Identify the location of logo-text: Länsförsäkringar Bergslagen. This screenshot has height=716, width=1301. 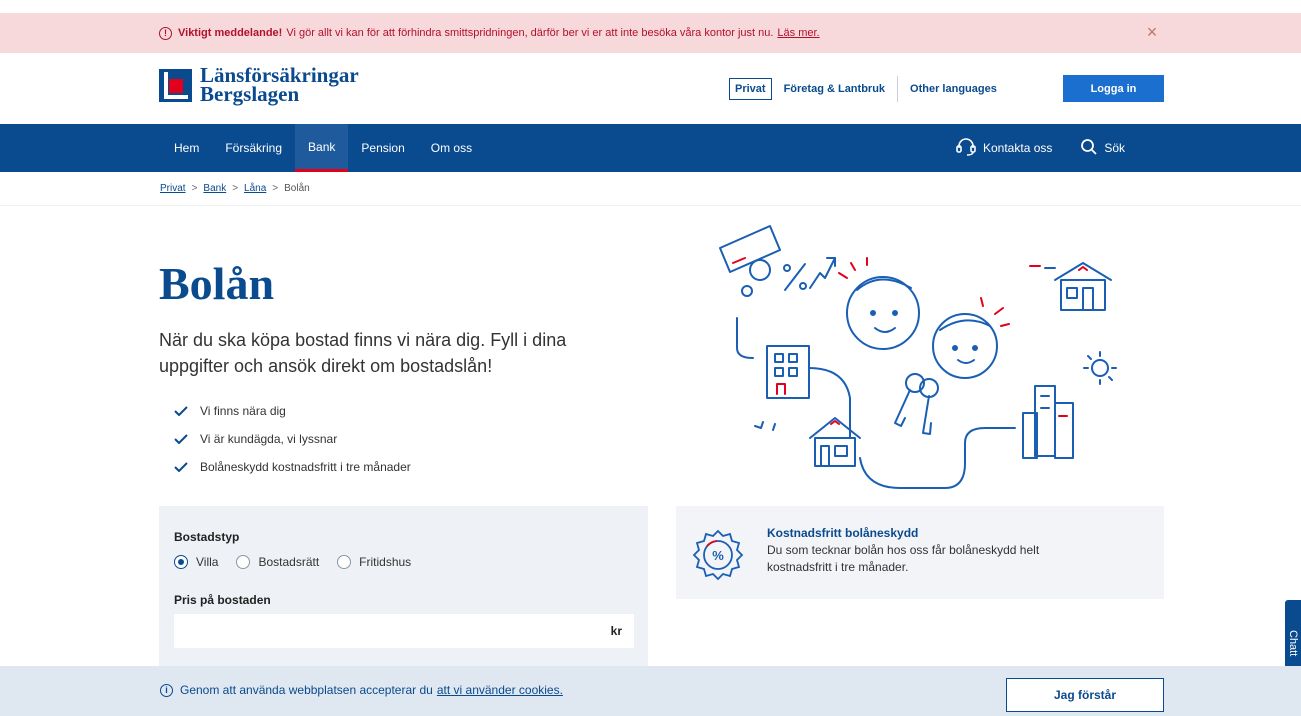
(279, 85).